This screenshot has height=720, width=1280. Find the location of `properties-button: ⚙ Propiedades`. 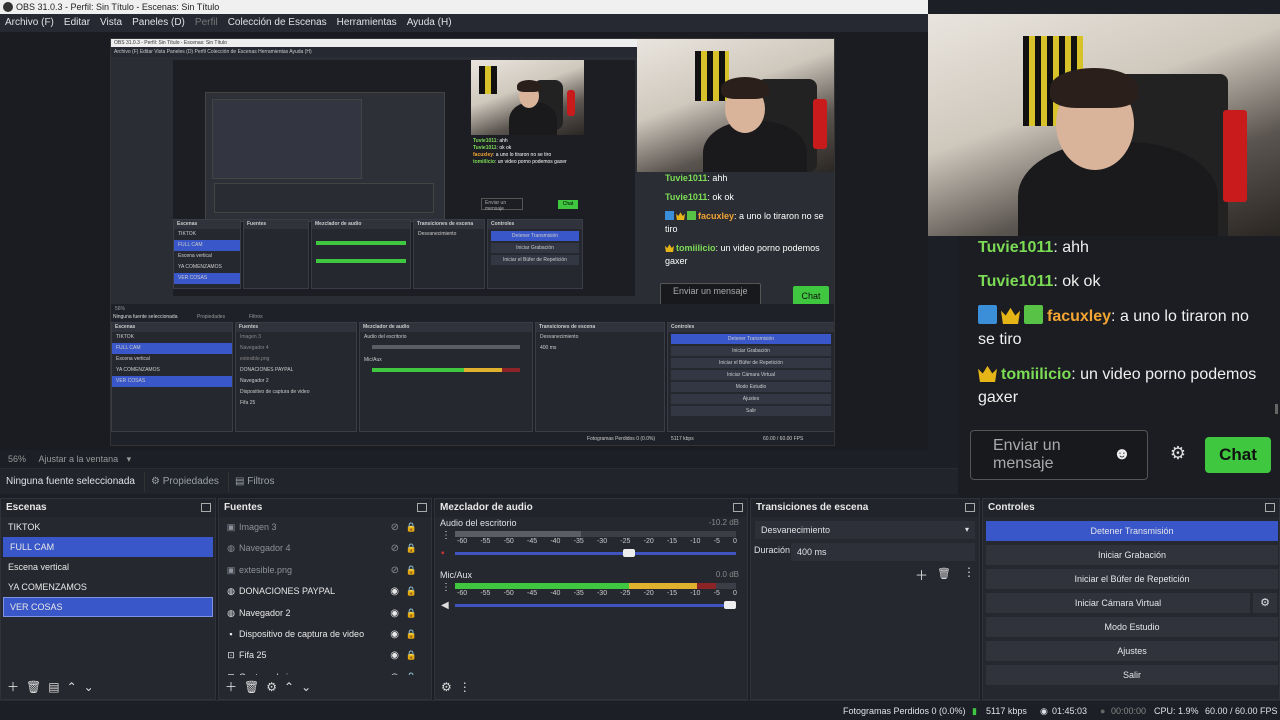

properties-button: ⚙ Propiedades is located at coordinates (184, 482).